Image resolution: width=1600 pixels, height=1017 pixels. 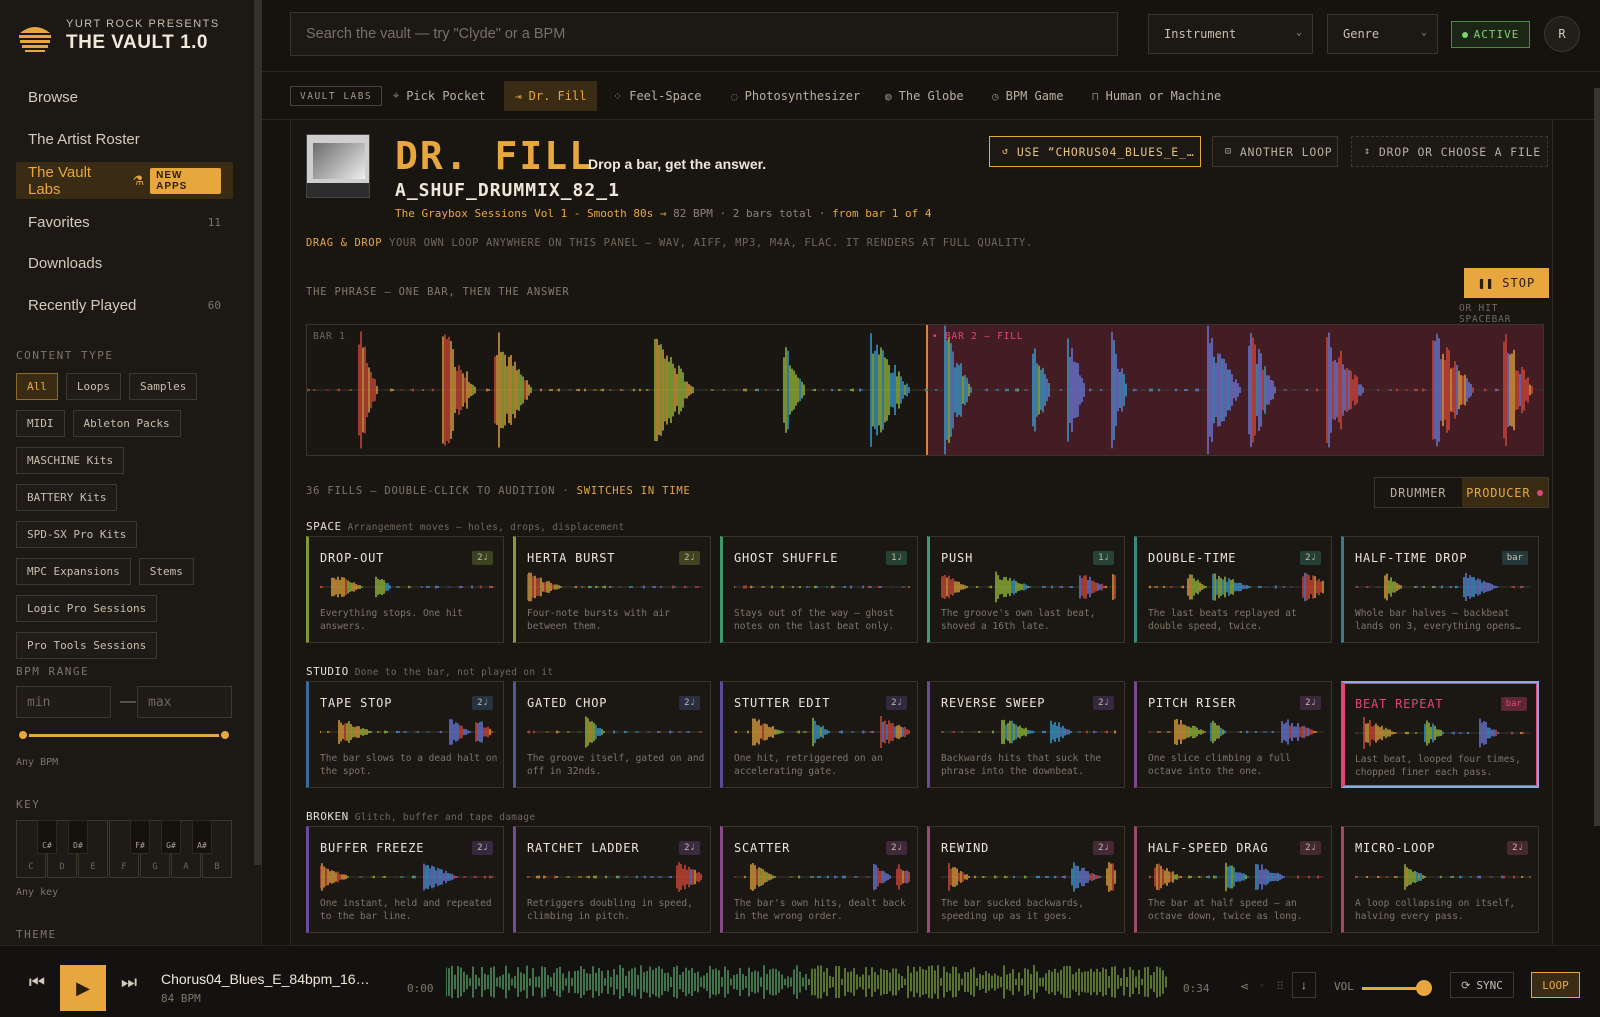 What do you see at coordinates (551, 96) in the screenshot?
I see `tab-dr-fill: ⇥ Dr. Fill` at bounding box center [551, 96].